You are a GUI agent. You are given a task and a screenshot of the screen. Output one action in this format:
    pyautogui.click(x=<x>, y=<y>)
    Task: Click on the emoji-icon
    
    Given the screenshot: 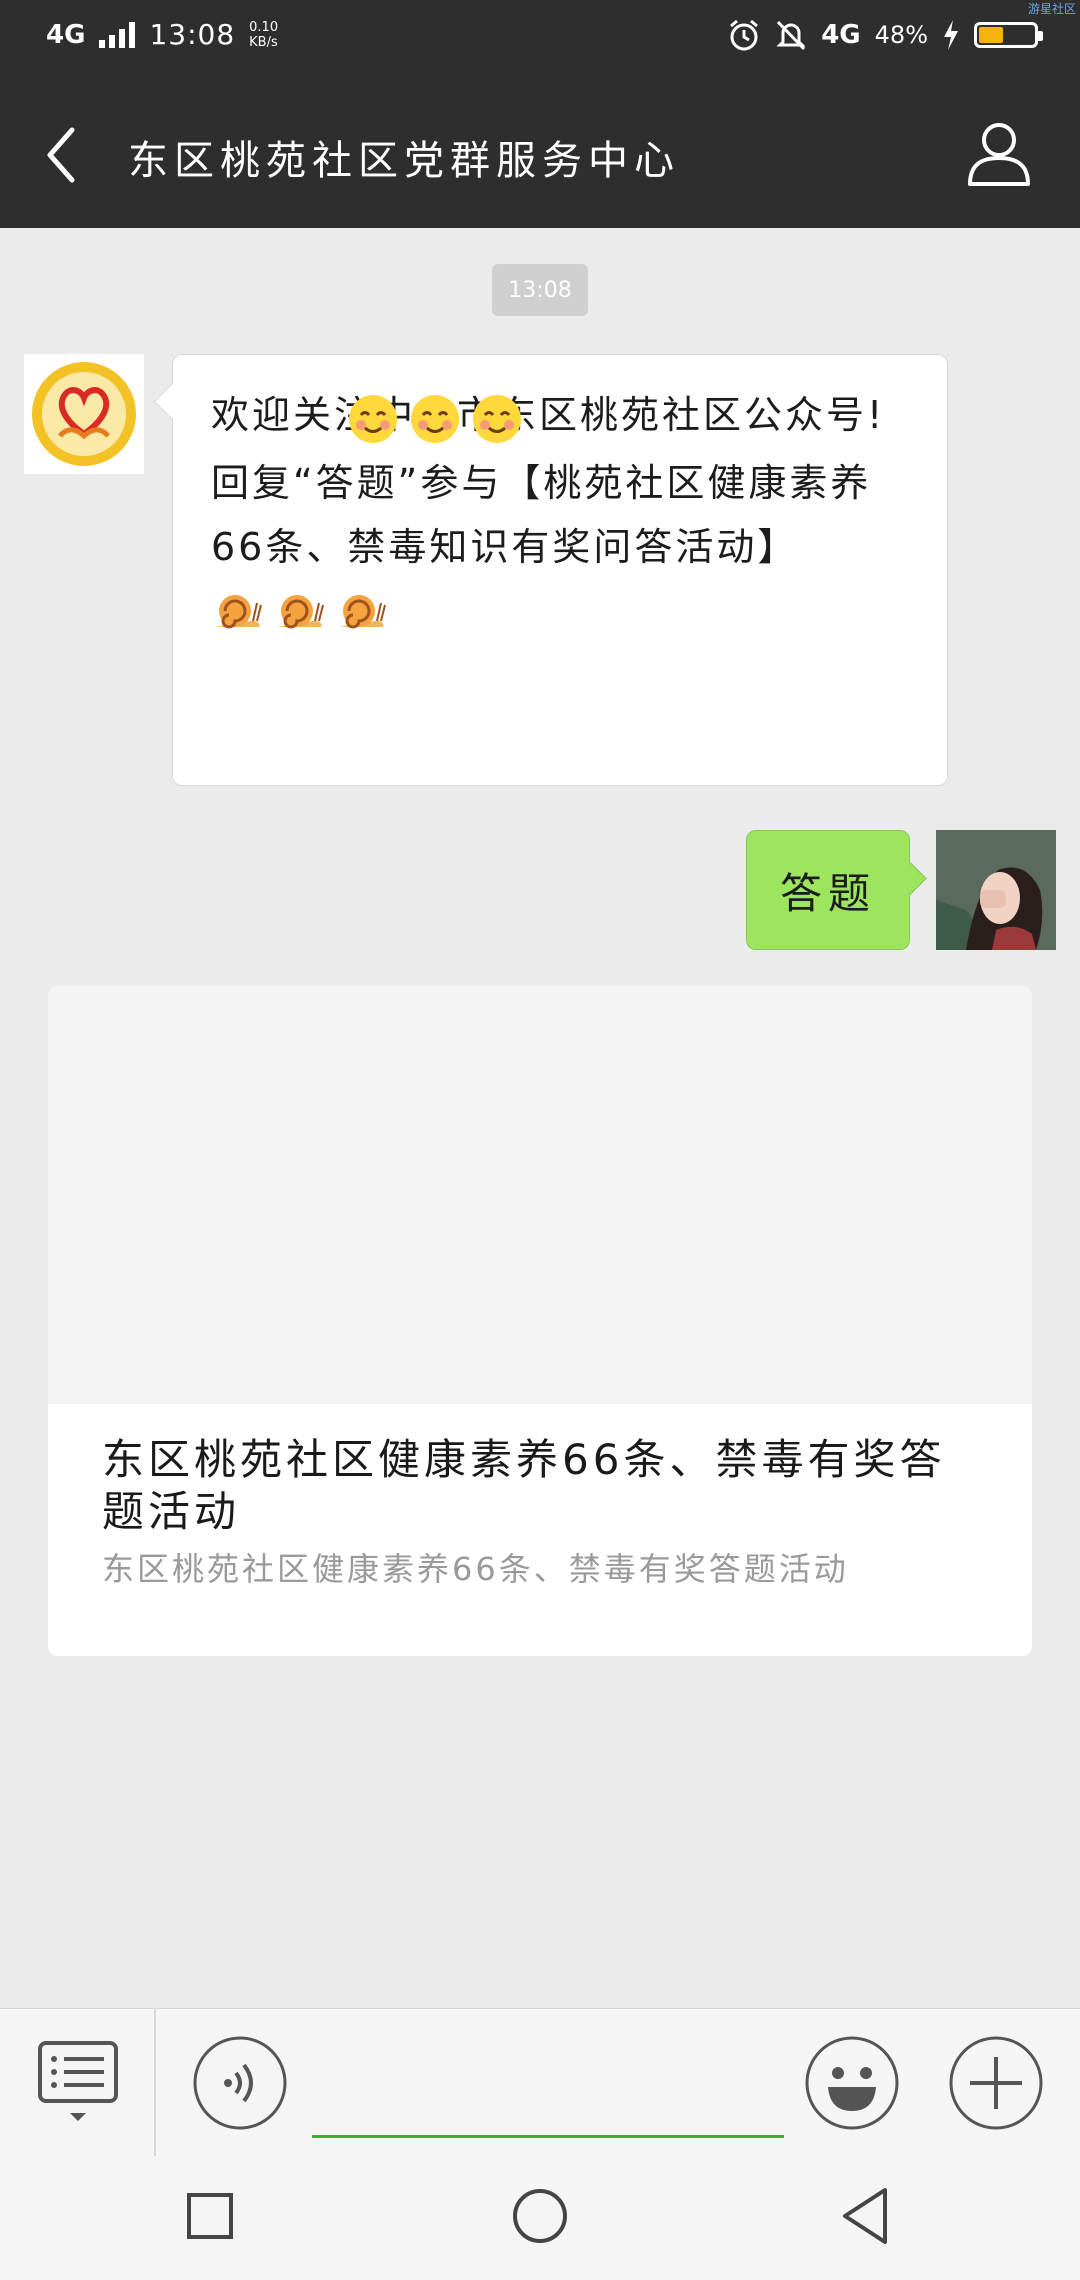 What is the action you would take?
    pyautogui.click(x=852, y=2083)
    